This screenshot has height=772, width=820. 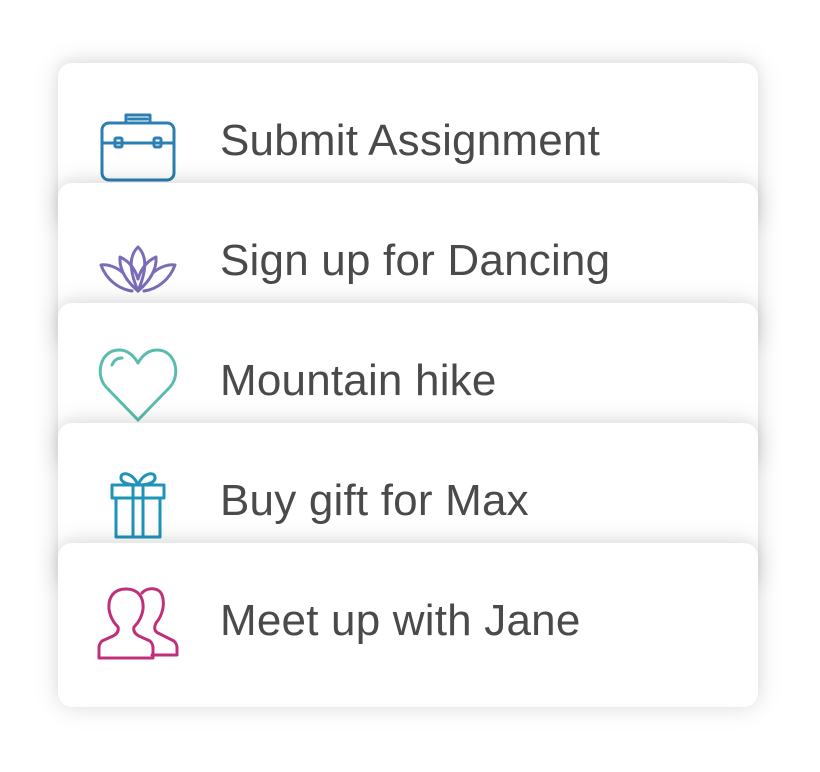 What do you see at coordinates (138, 503) in the screenshot?
I see `gift-icon` at bounding box center [138, 503].